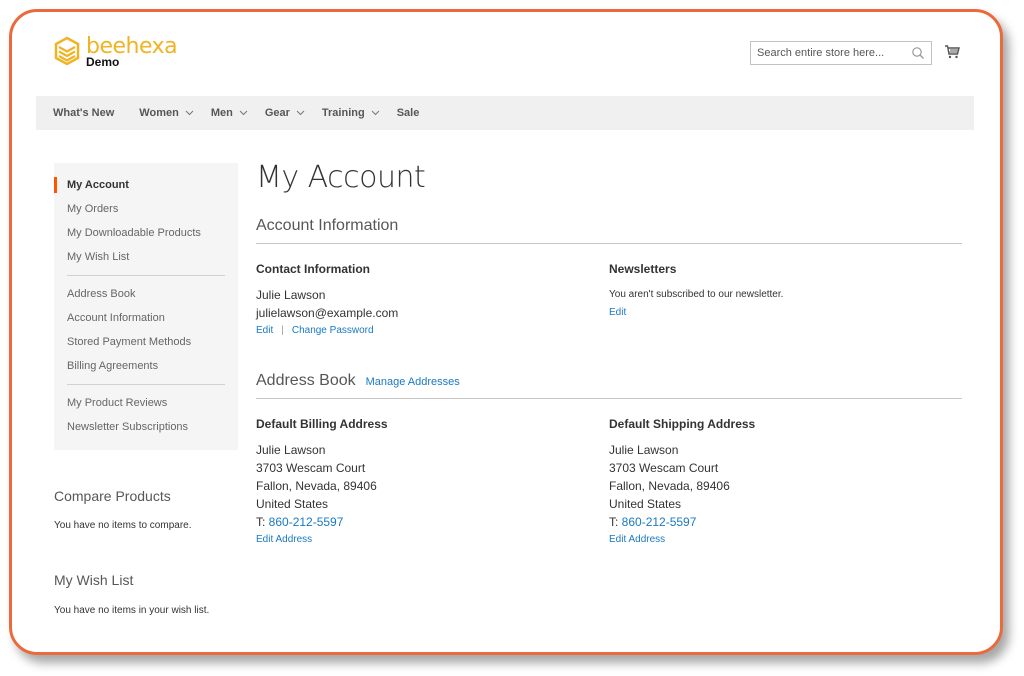  What do you see at coordinates (669, 486) in the screenshot?
I see `shipping-city: Fallon, Nevada, 89406` at bounding box center [669, 486].